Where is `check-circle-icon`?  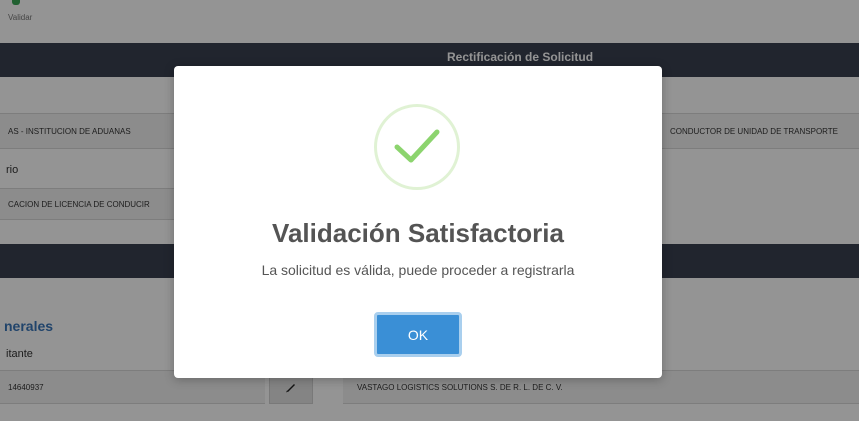 check-circle-icon is located at coordinates (417, 147).